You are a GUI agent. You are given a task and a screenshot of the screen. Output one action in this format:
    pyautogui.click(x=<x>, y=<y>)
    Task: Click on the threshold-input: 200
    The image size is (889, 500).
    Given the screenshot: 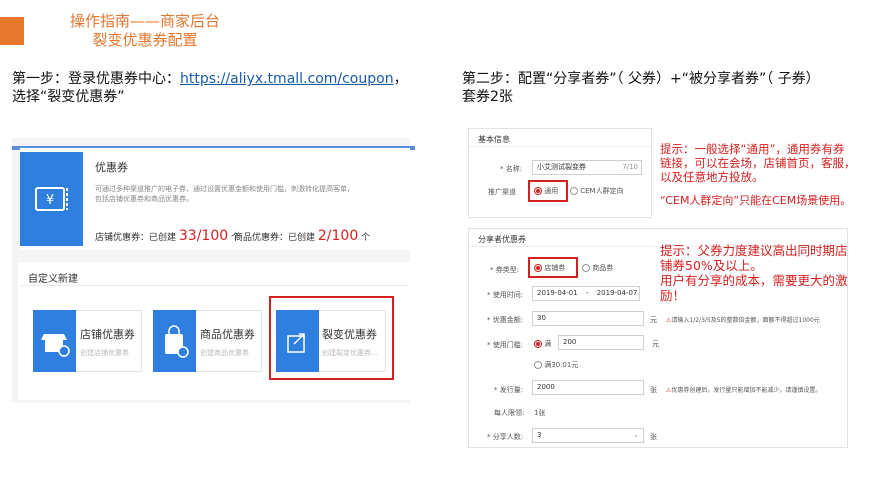 What is the action you would take?
    pyautogui.click(x=601, y=342)
    